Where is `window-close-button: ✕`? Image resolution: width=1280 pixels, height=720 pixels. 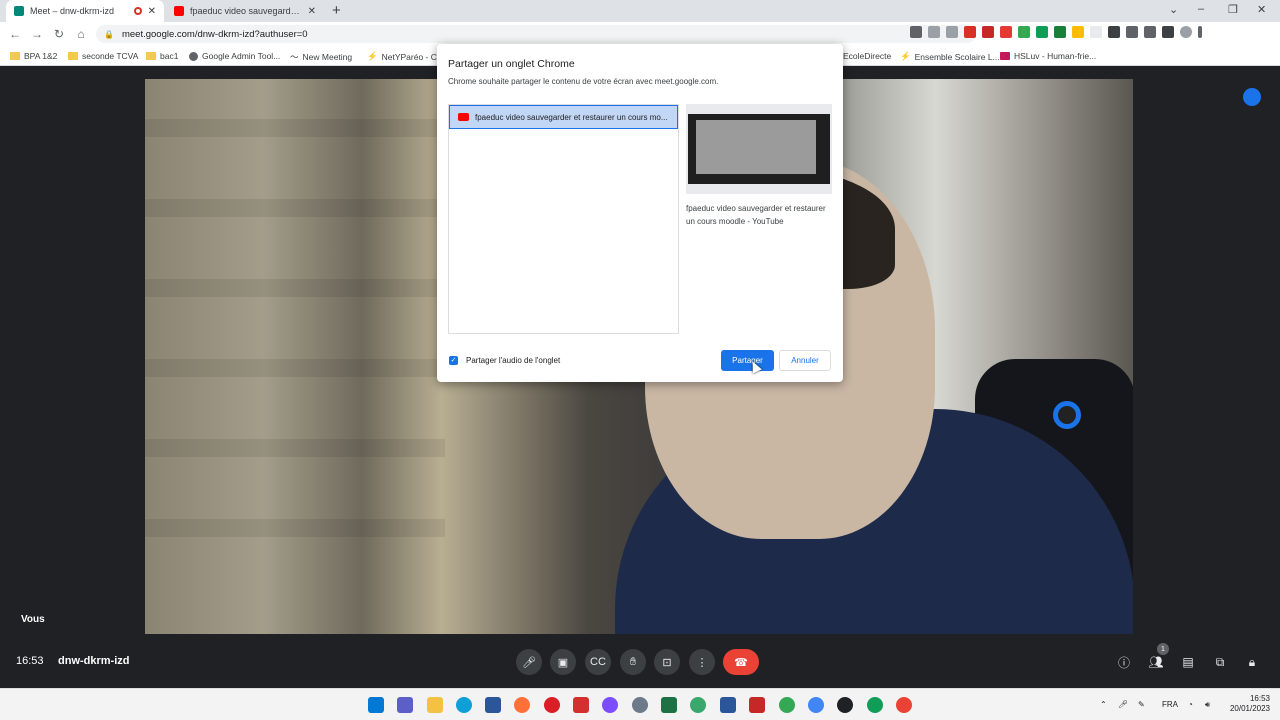 window-close-button: ✕ is located at coordinates (1261, 9).